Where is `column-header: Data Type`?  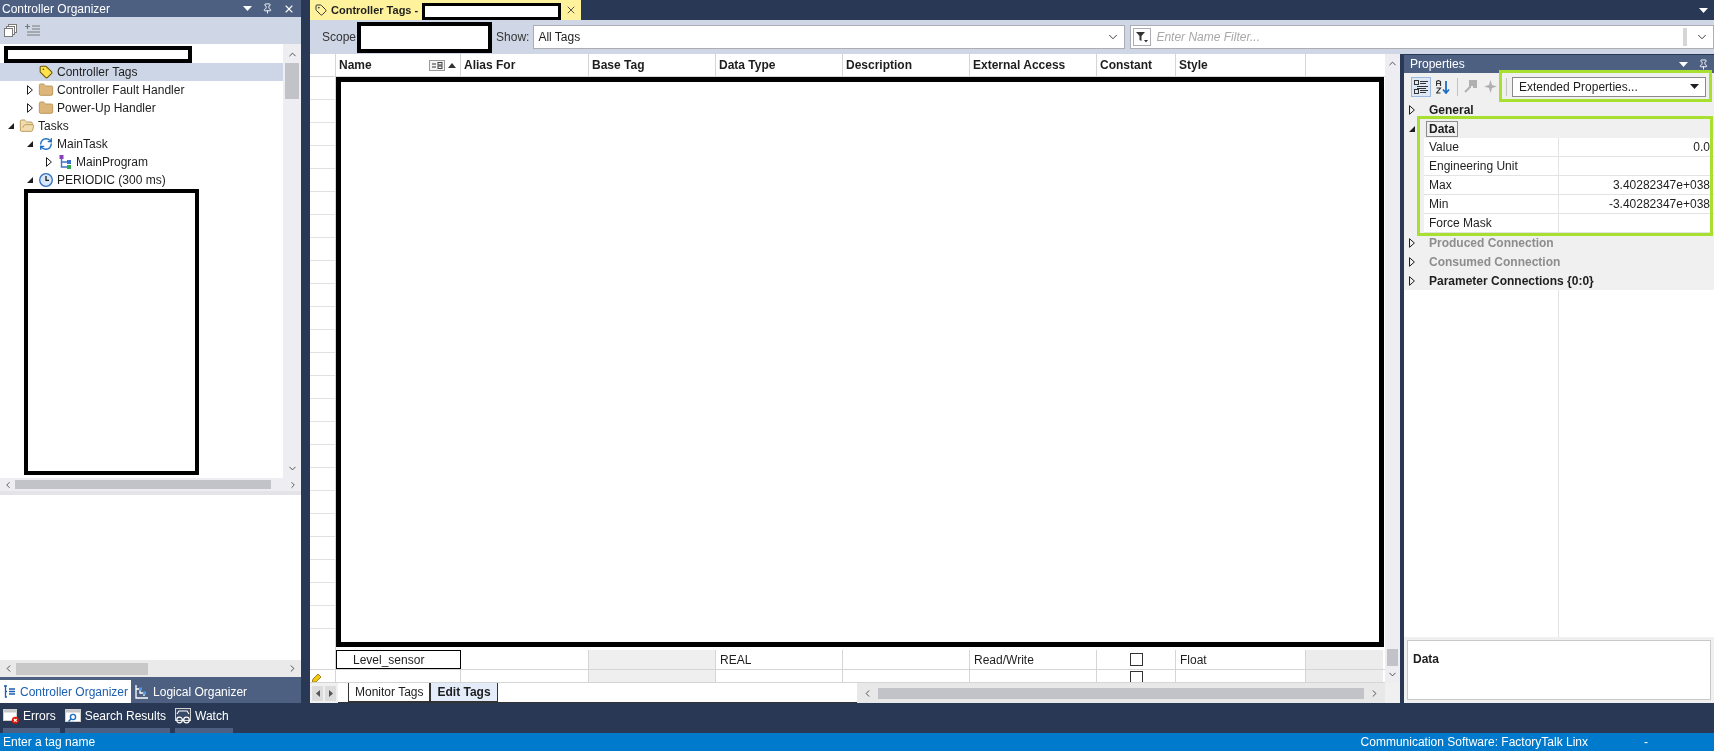
column-header: Data Type is located at coordinates (779, 65).